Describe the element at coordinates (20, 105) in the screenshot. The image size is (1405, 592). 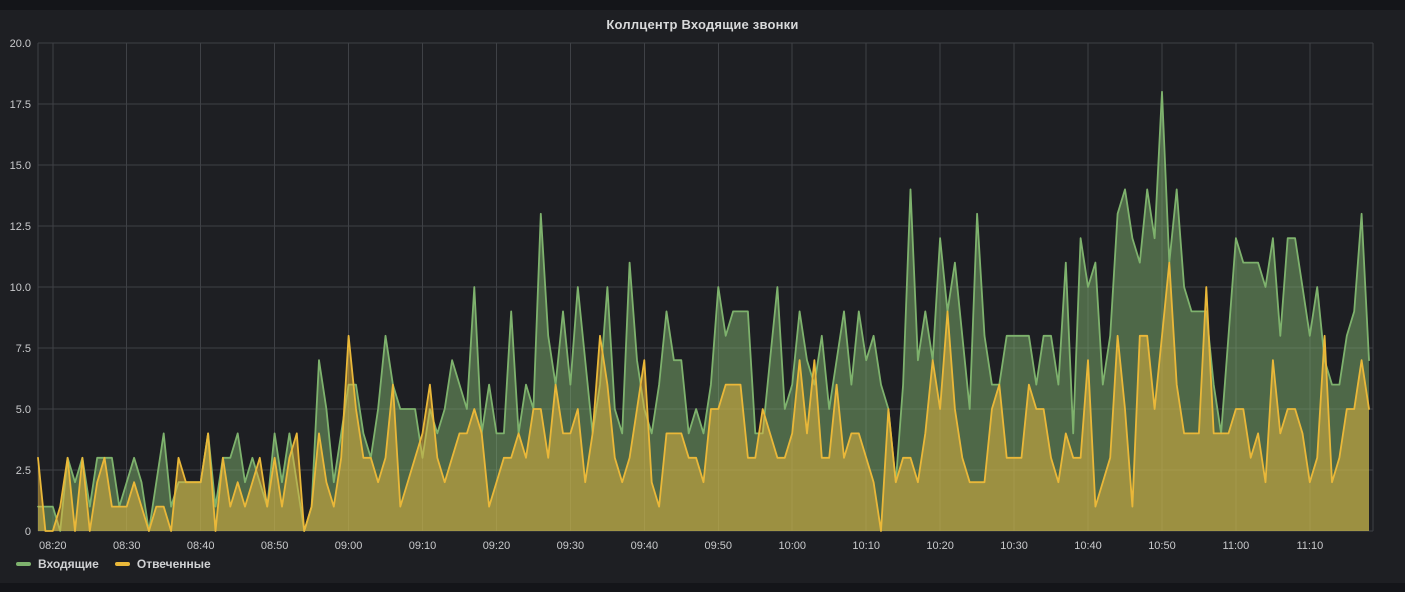
I see `y-tick-label: 17.5` at that location.